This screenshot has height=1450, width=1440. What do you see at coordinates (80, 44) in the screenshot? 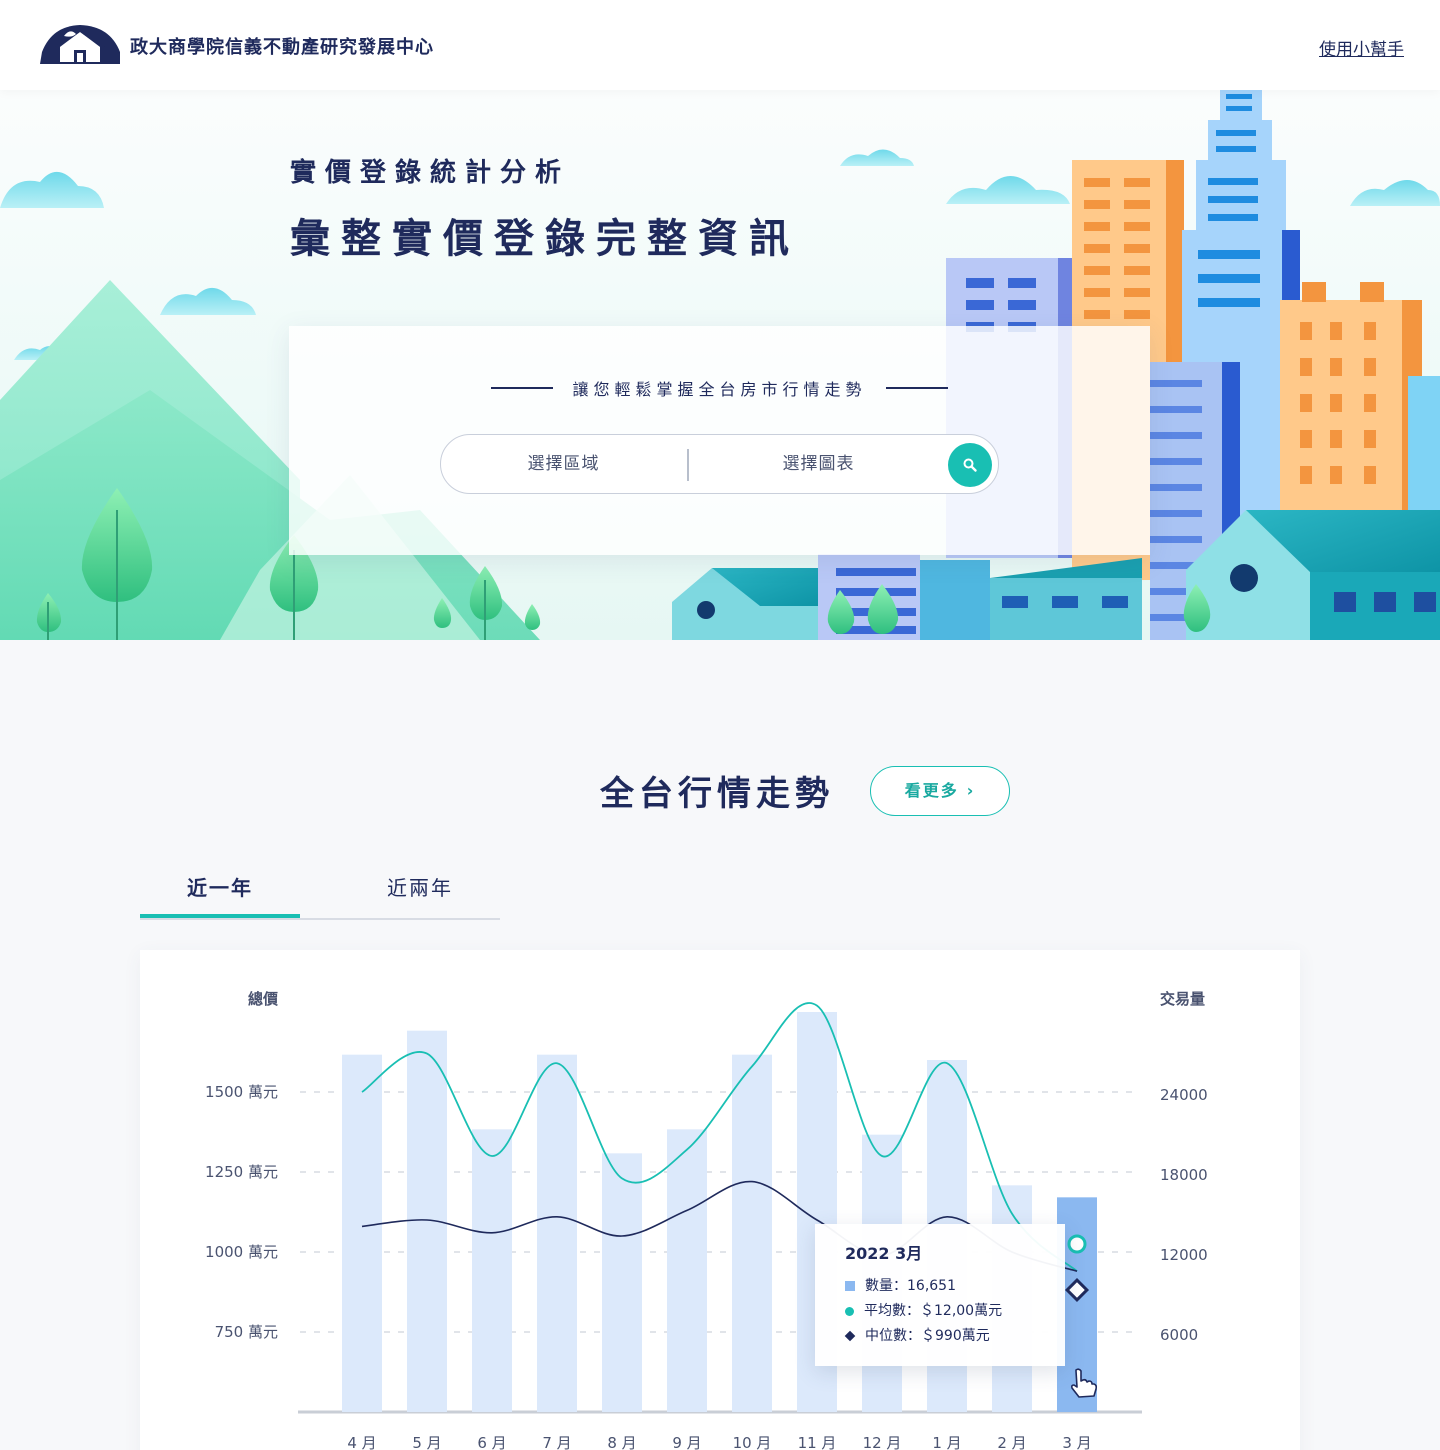
I see `logo-icon` at bounding box center [80, 44].